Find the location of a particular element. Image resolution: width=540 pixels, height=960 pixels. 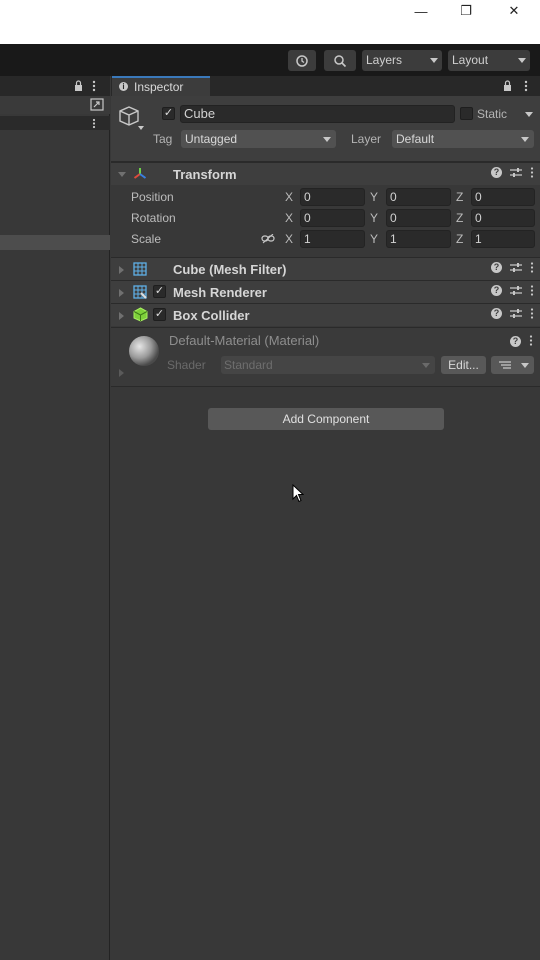

position-y-field: 0 is located at coordinates (418, 197).